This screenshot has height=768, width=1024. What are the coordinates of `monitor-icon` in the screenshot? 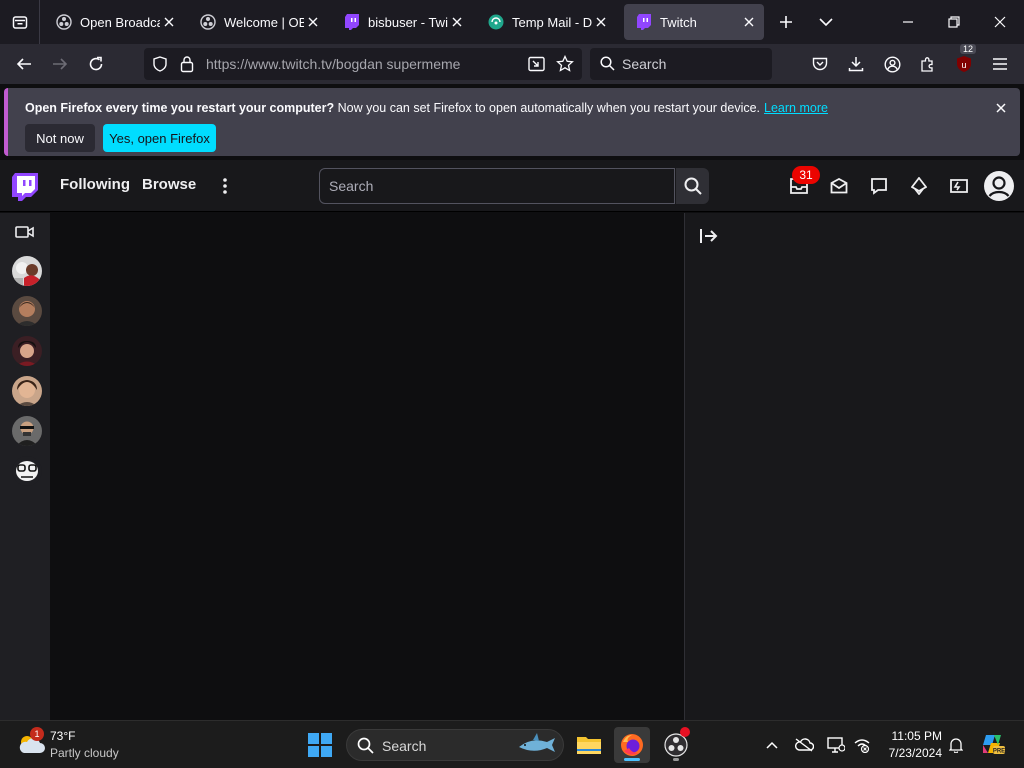 It's located at (836, 745).